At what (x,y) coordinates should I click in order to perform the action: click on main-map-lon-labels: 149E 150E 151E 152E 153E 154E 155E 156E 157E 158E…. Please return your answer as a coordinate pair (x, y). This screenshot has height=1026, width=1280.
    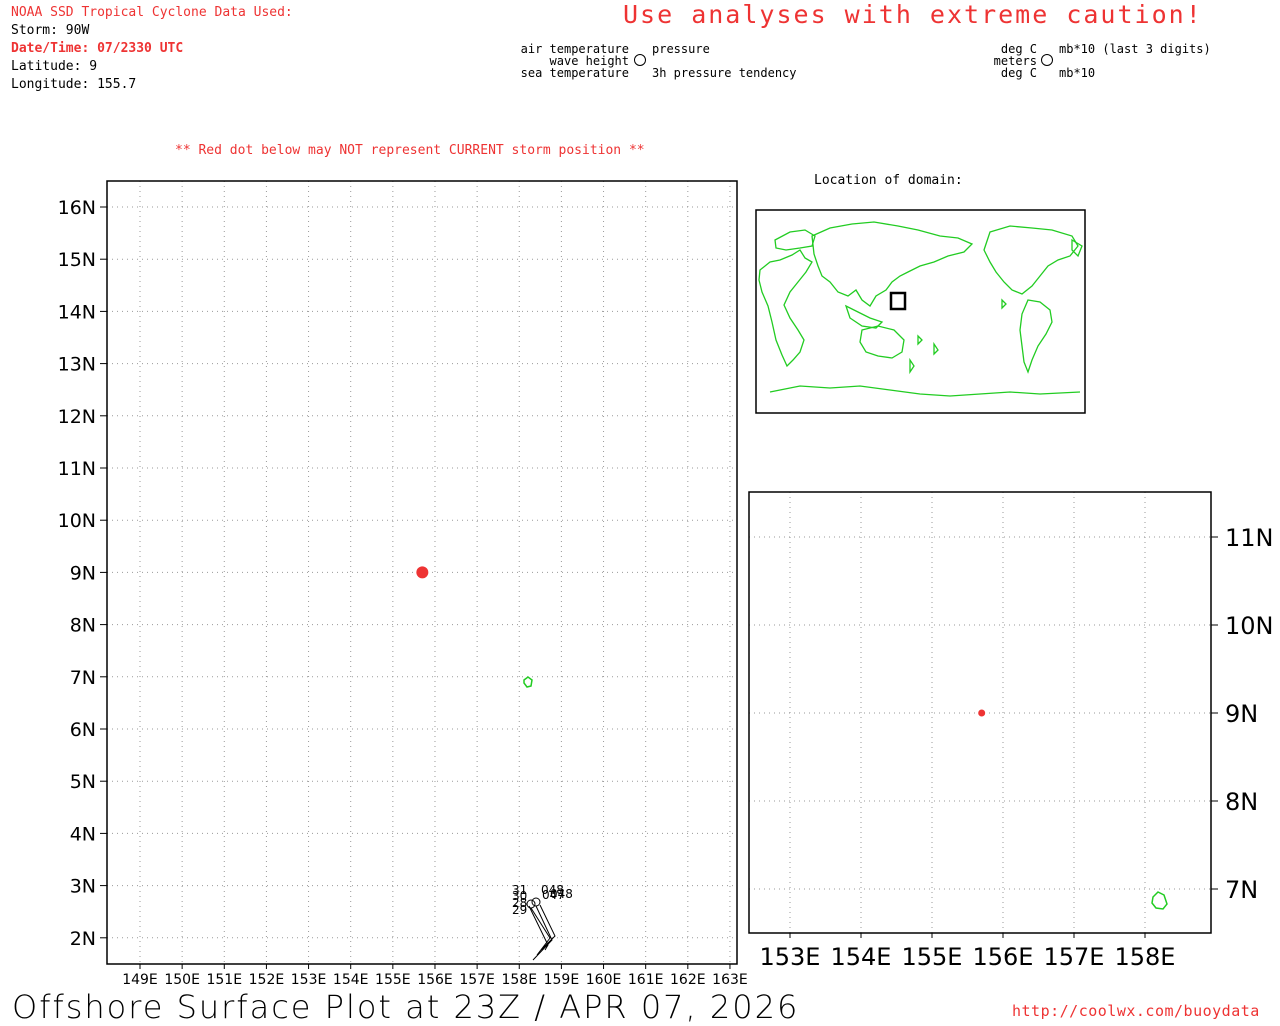
    Looking at the image, I should click on (435, 976).